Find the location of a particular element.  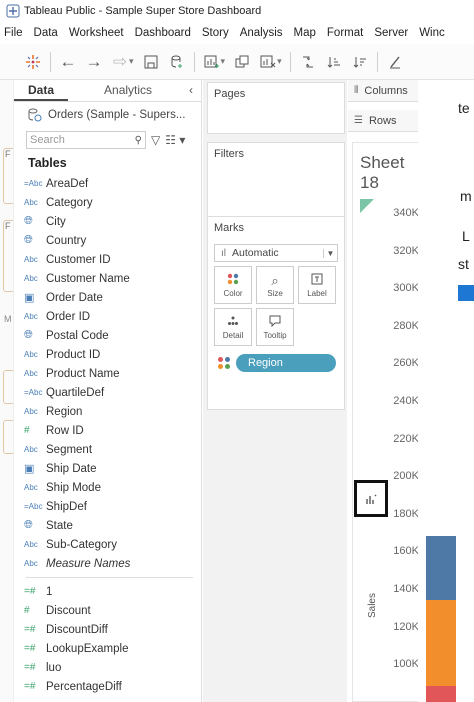

swap-rows-columns-icon is located at coordinates (308, 62).